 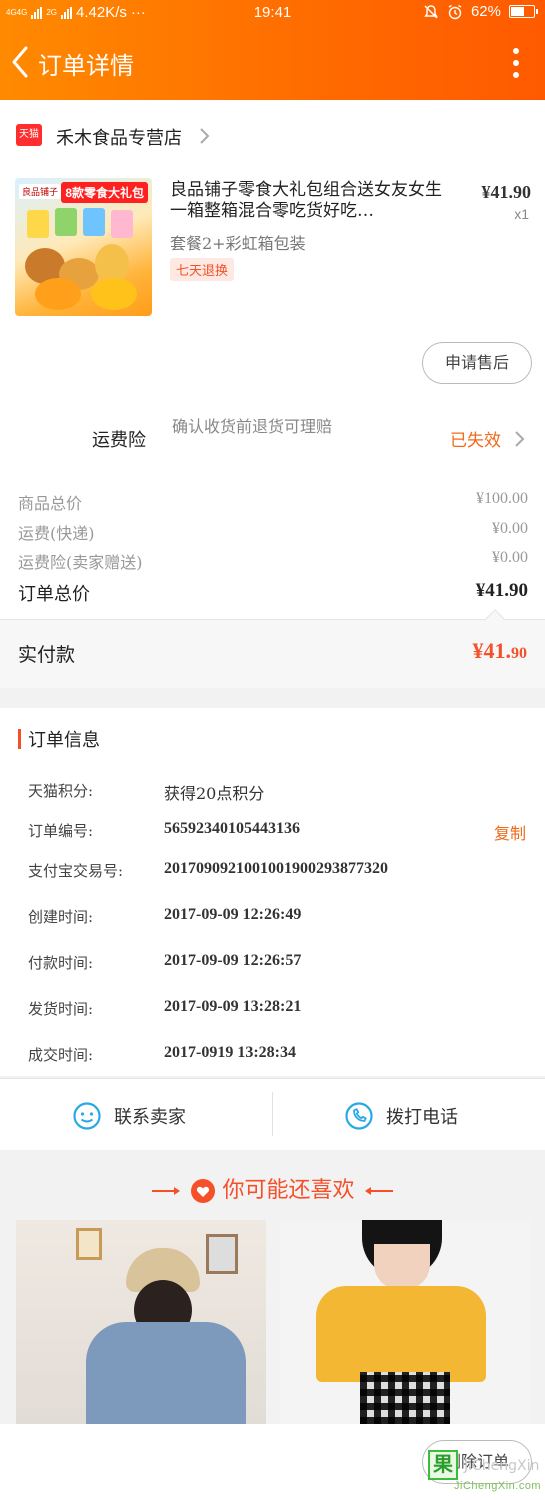 What do you see at coordinates (278, 792) in the screenshot?
I see `info-row-points: 天猫积分: 获得20点积分` at bounding box center [278, 792].